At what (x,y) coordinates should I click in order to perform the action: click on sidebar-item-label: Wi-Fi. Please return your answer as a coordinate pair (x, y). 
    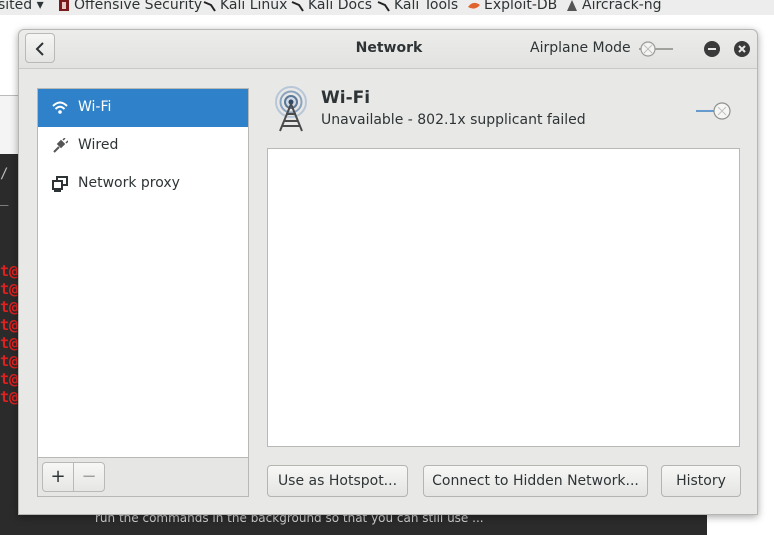
    Looking at the image, I should click on (95, 107).